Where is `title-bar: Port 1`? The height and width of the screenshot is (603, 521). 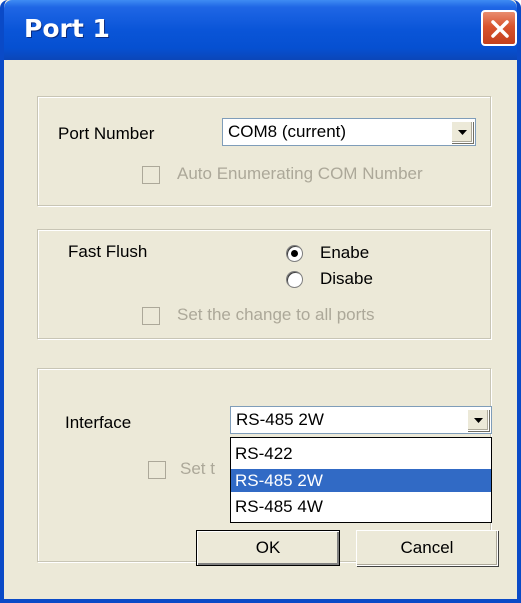
title-bar: Port 1 is located at coordinates (260, 30).